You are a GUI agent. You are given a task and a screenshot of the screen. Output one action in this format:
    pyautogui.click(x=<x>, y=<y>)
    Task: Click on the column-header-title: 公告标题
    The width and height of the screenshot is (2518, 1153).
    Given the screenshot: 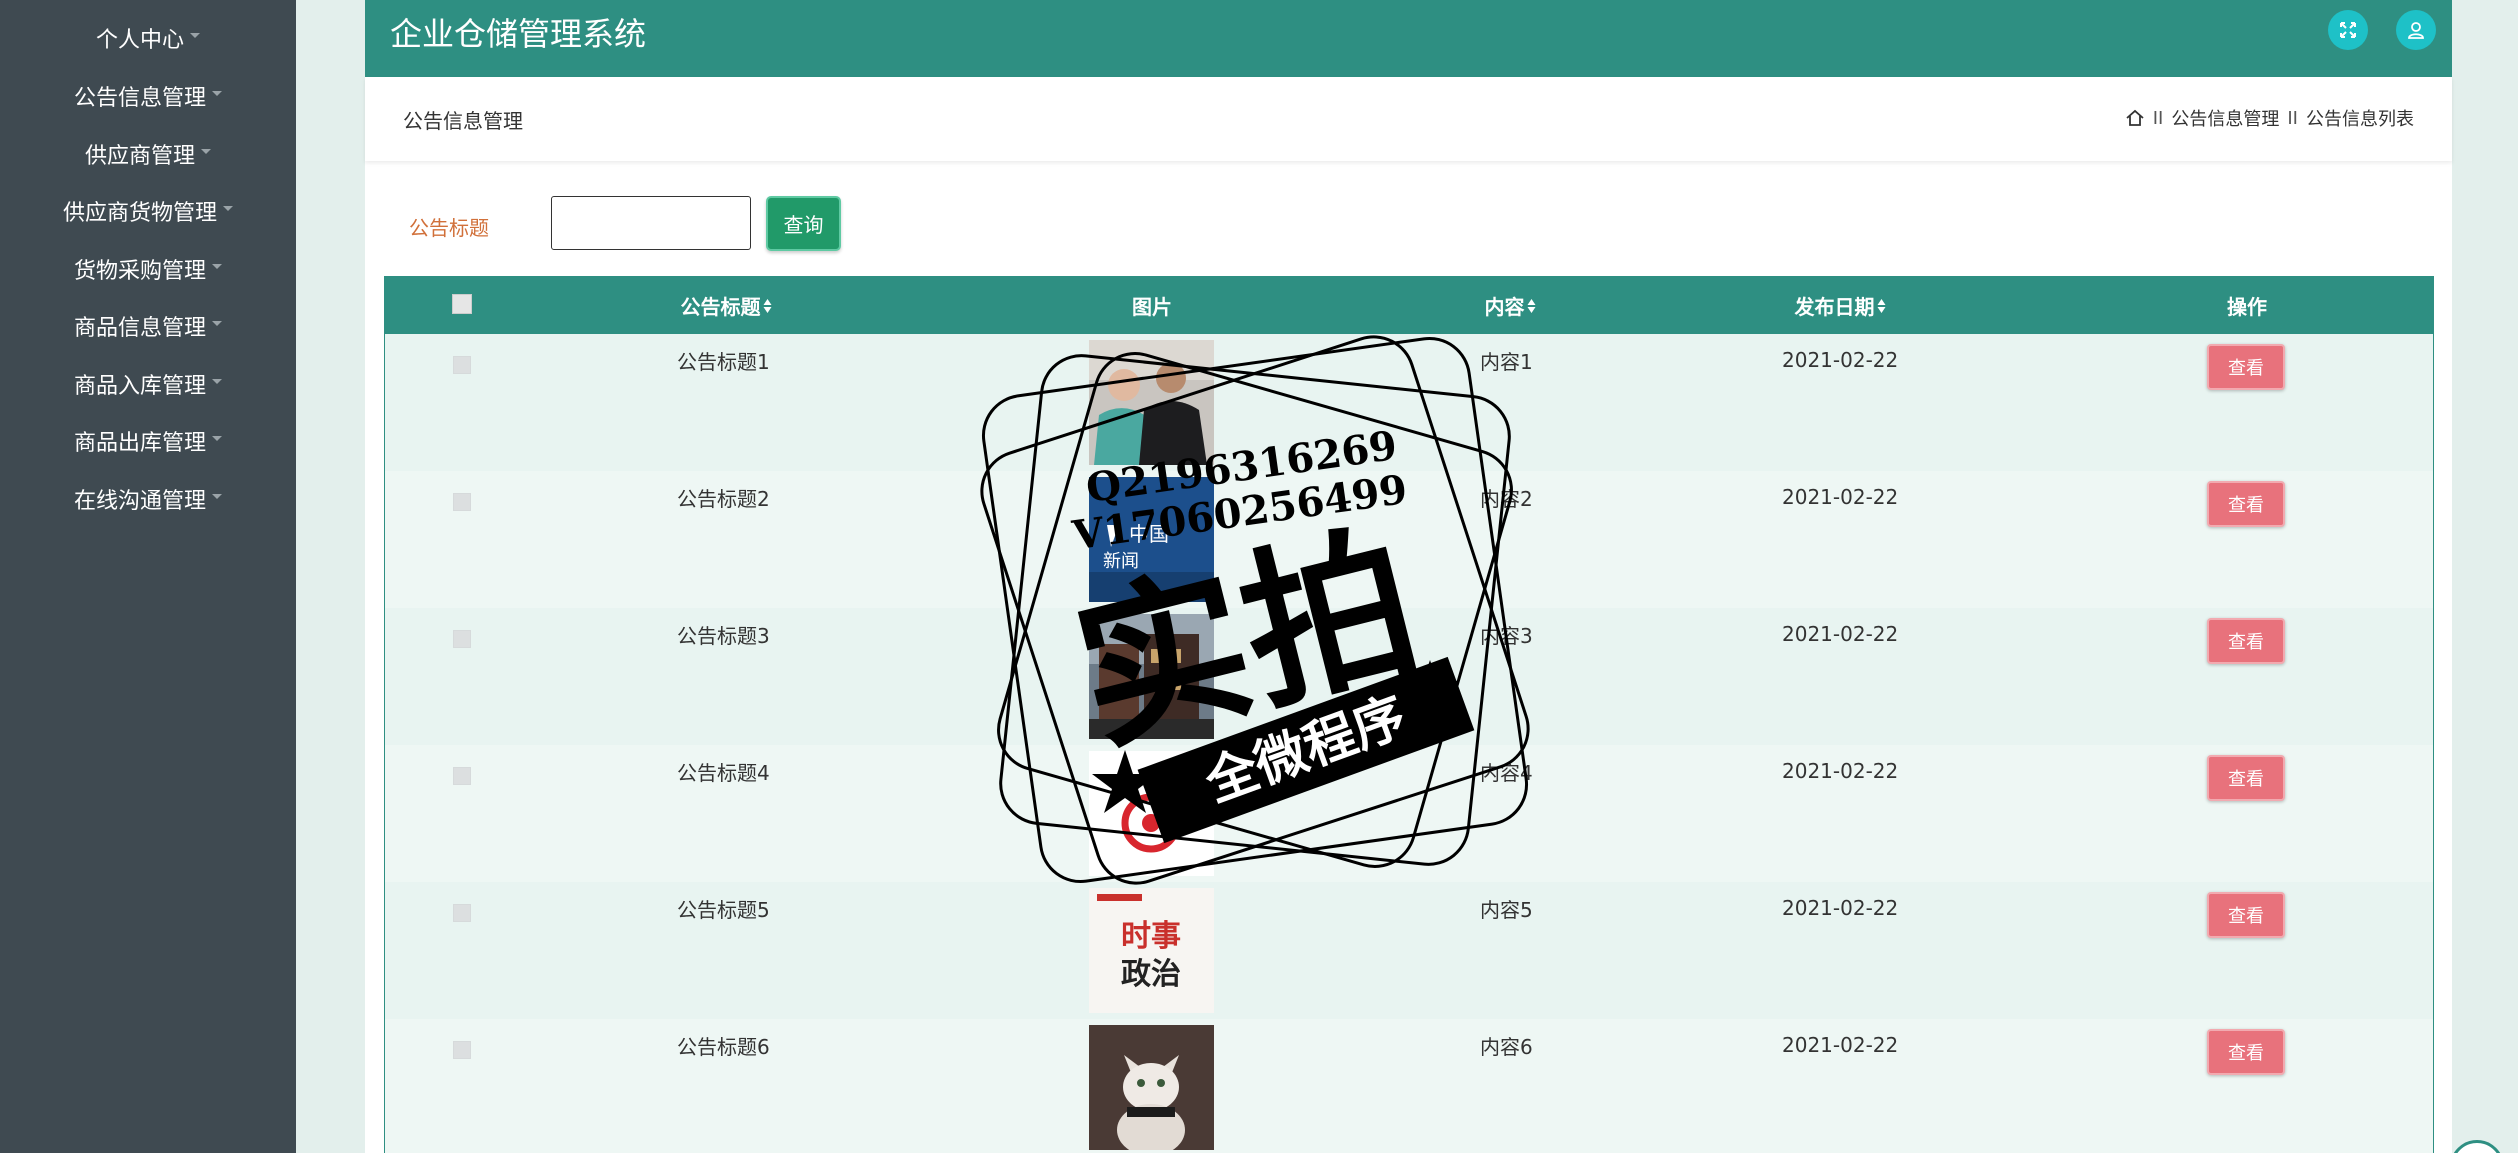 What is the action you would take?
    pyautogui.click(x=726, y=305)
    